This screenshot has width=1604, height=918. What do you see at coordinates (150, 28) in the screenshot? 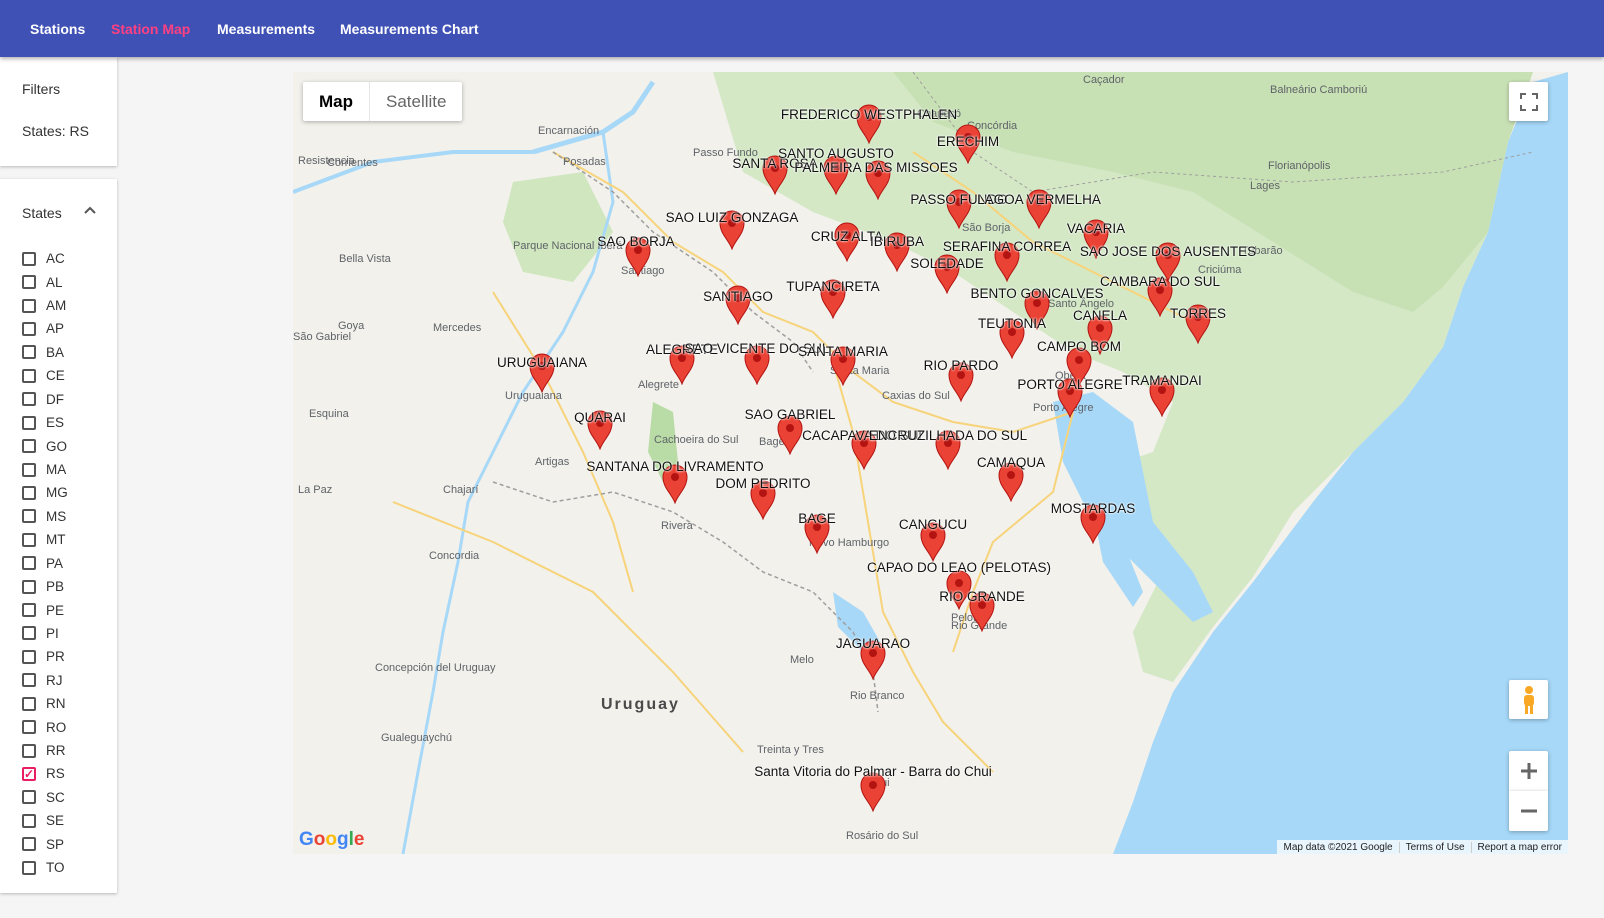
I see `nav-station-map: Station Map` at bounding box center [150, 28].